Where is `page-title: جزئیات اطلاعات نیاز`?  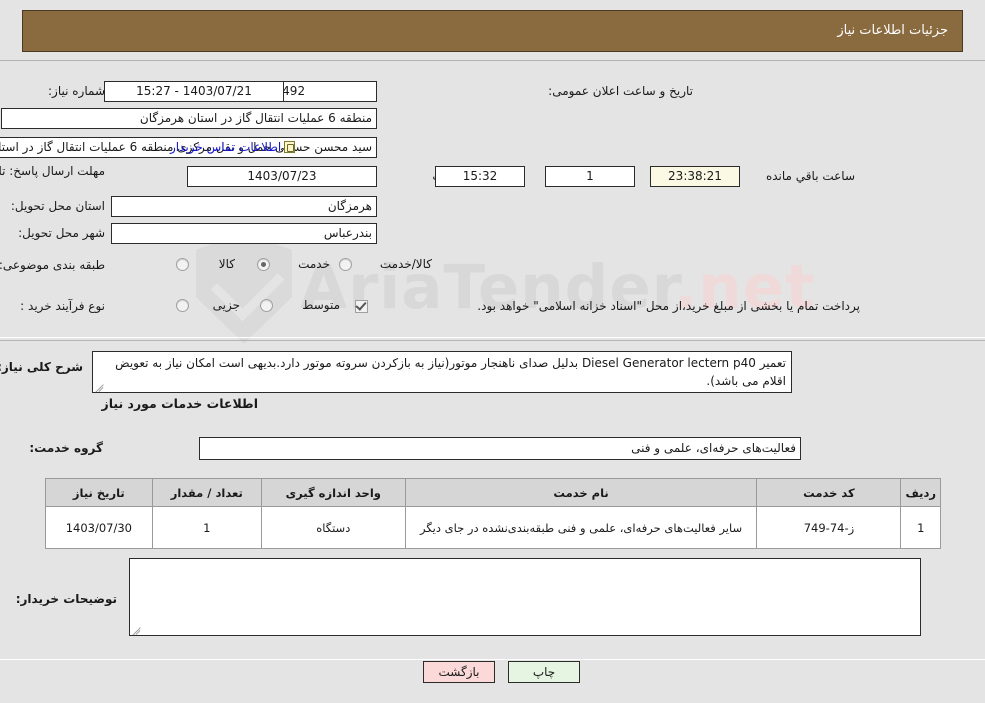
page-title: جزئیات اطلاعات نیاز is located at coordinates (892, 30).